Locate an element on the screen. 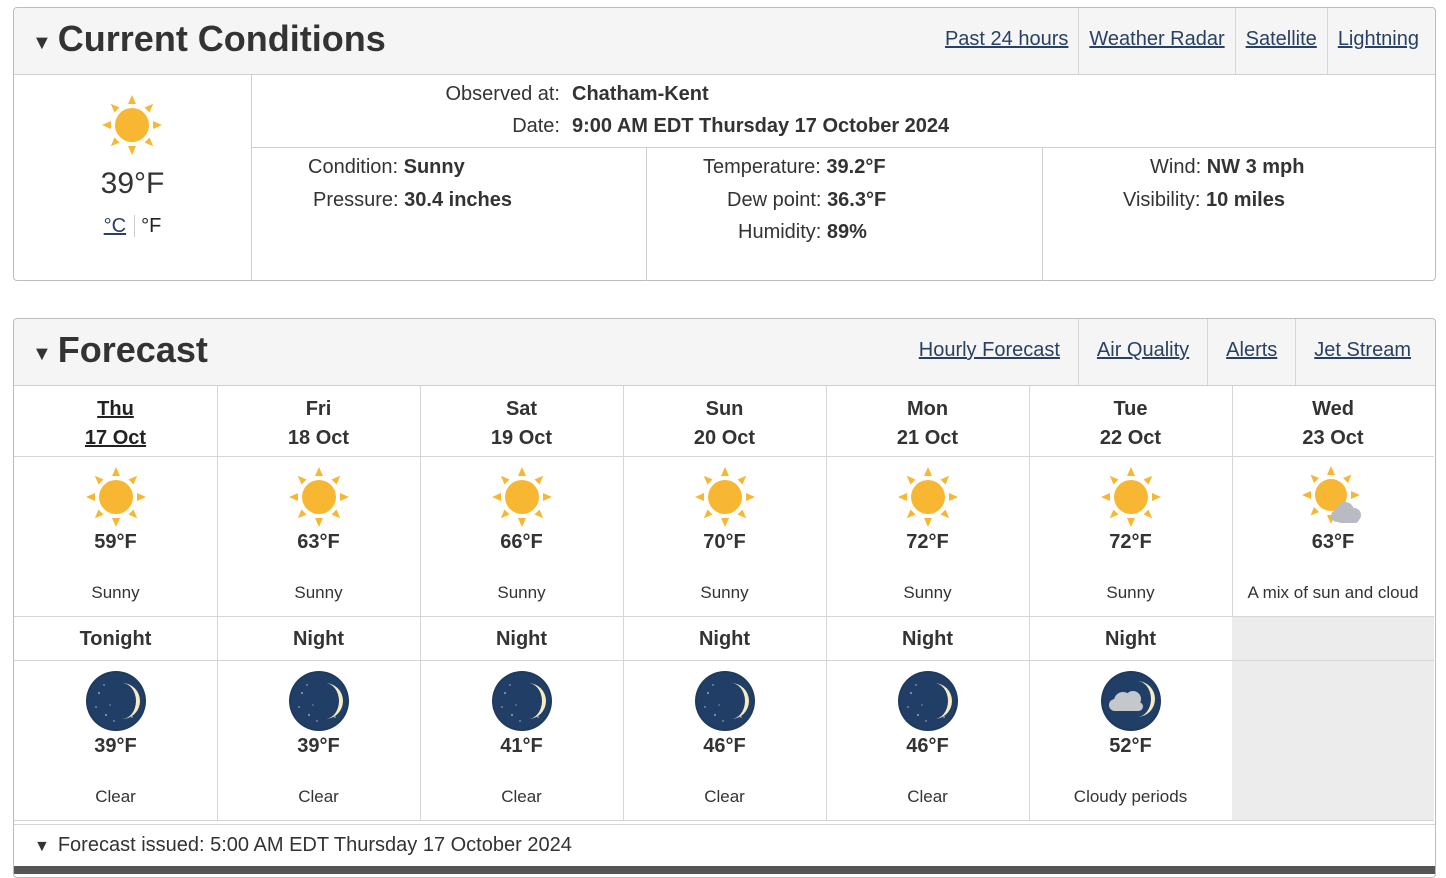 The width and height of the screenshot is (1446, 878). wind-value: NW 3 mph is located at coordinates (1255, 167).